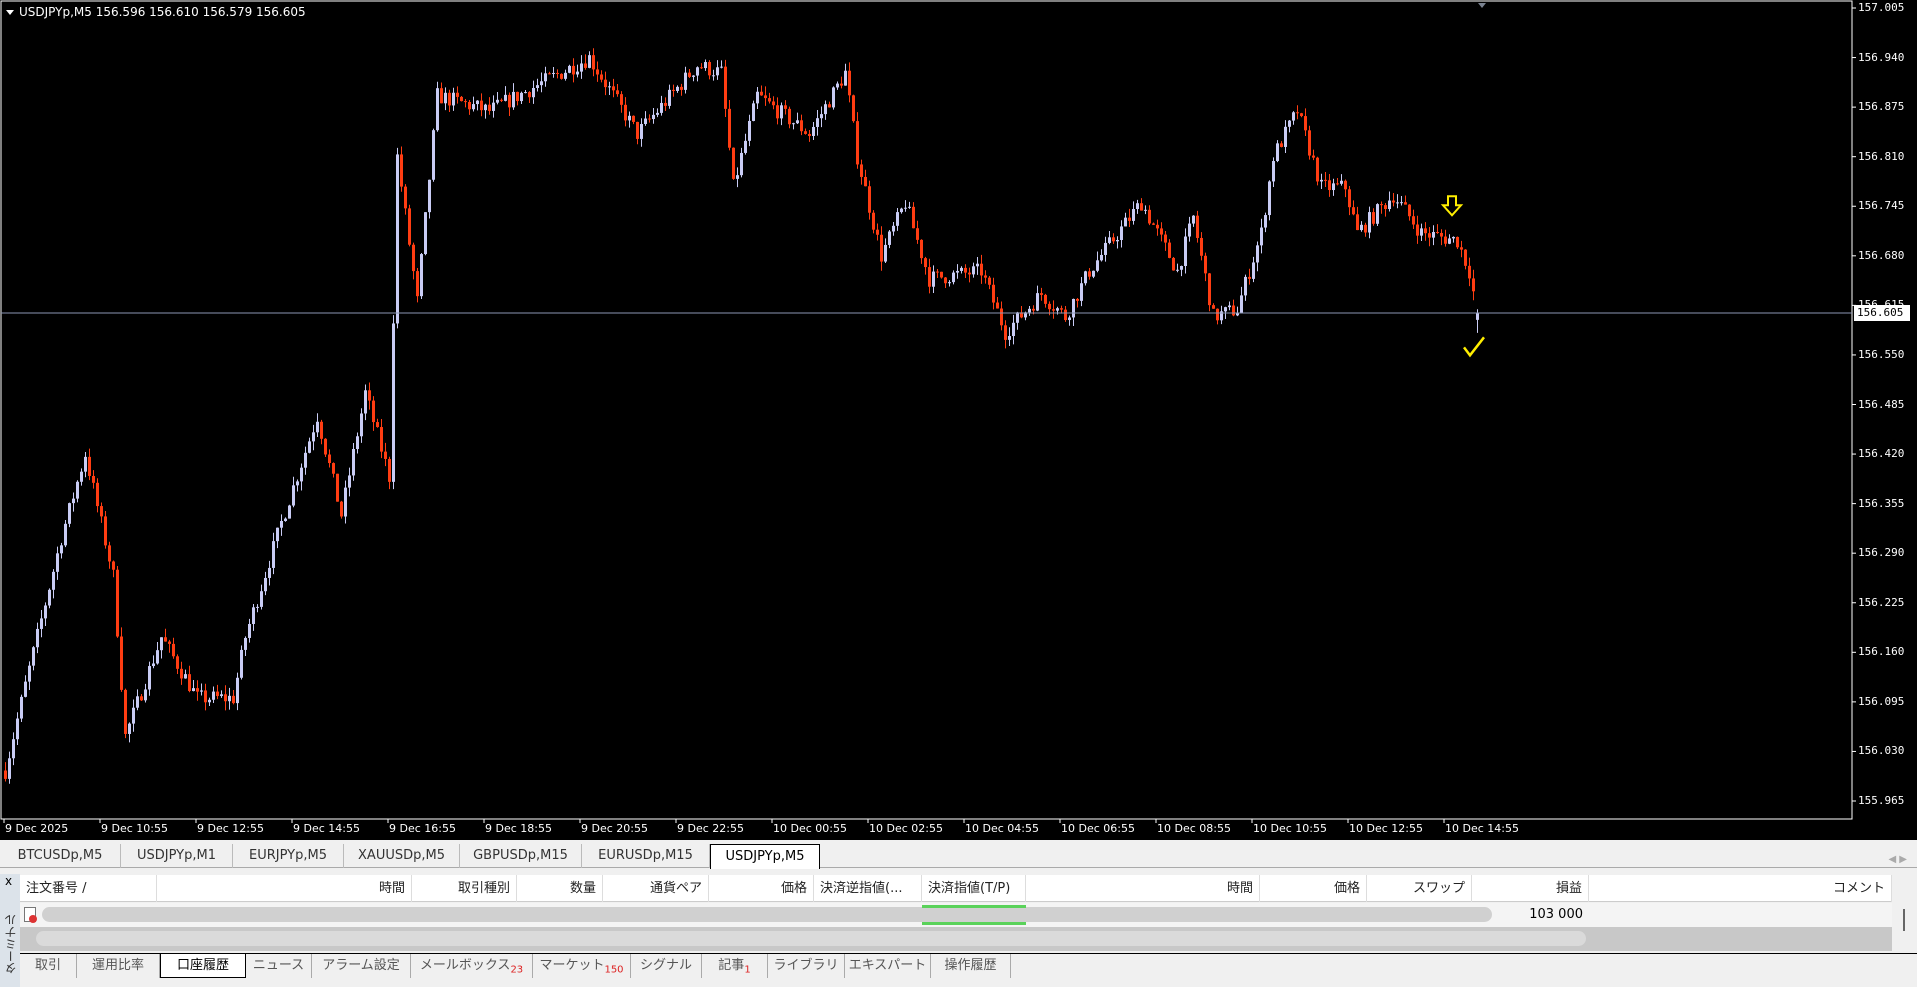 The width and height of the screenshot is (1917, 987). Describe the element at coordinates (464, 888) in the screenshot. I see `col-type: 取引種別` at that location.